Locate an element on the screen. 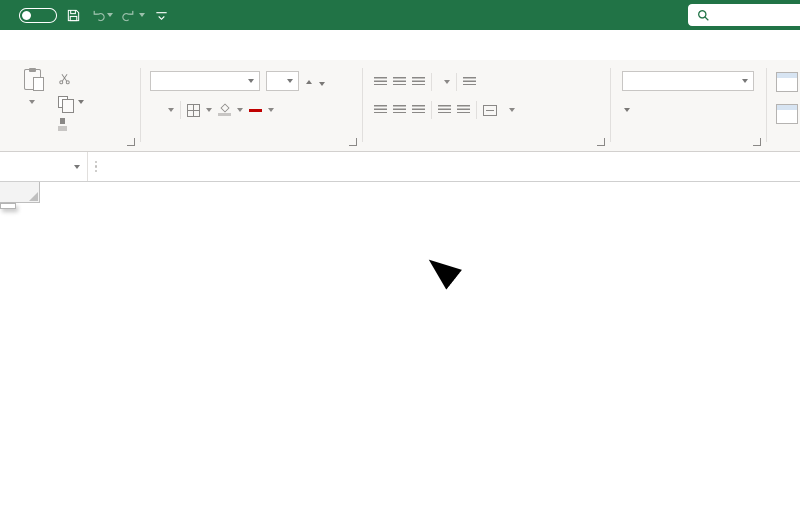  decrease-font-size-button is located at coordinates (321, 81).